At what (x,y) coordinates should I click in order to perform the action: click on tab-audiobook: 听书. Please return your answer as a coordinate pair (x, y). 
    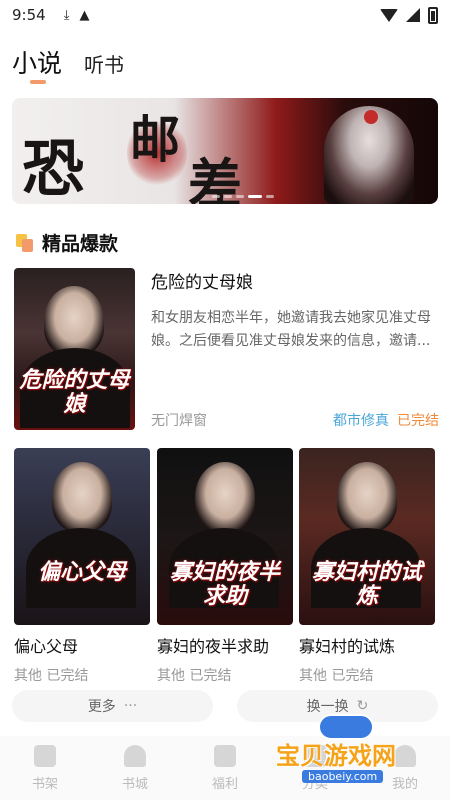
    Looking at the image, I should click on (104, 64).